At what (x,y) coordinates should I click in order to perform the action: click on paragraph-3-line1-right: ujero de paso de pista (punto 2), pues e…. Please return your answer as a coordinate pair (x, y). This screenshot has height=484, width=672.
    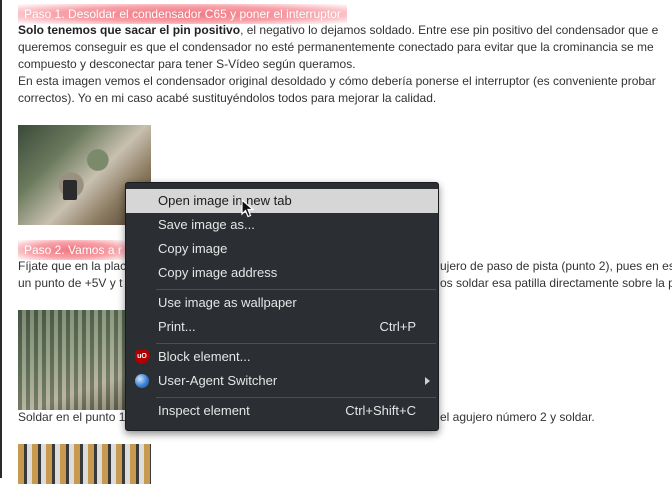
    Looking at the image, I should click on (556, 266).